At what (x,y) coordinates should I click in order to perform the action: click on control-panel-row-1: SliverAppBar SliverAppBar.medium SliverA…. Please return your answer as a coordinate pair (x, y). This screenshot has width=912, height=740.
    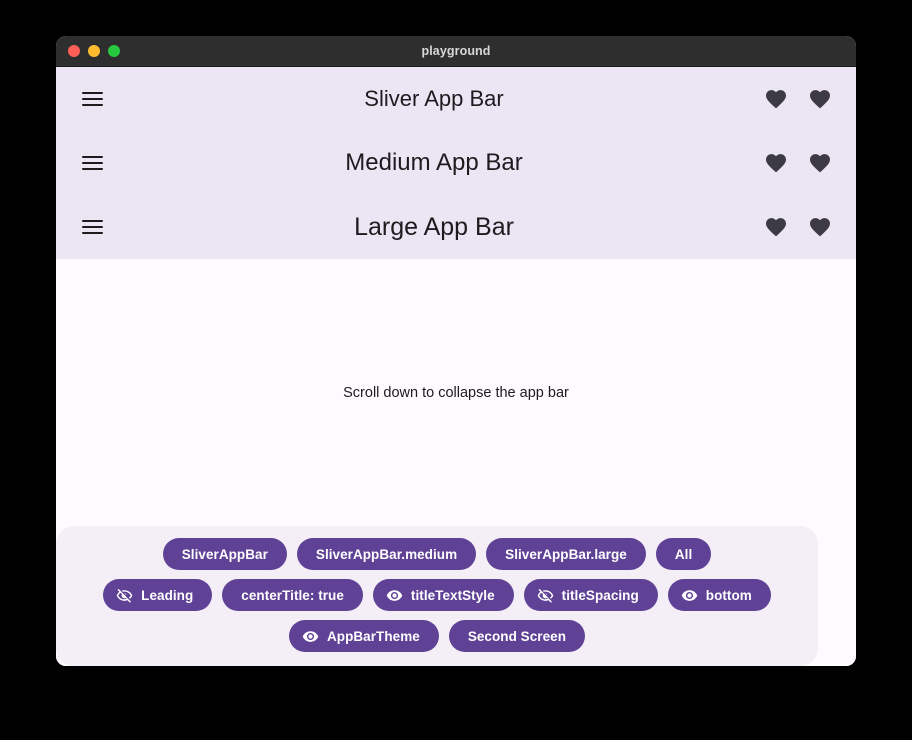
    Looking at the image, I should click on (437, 554).